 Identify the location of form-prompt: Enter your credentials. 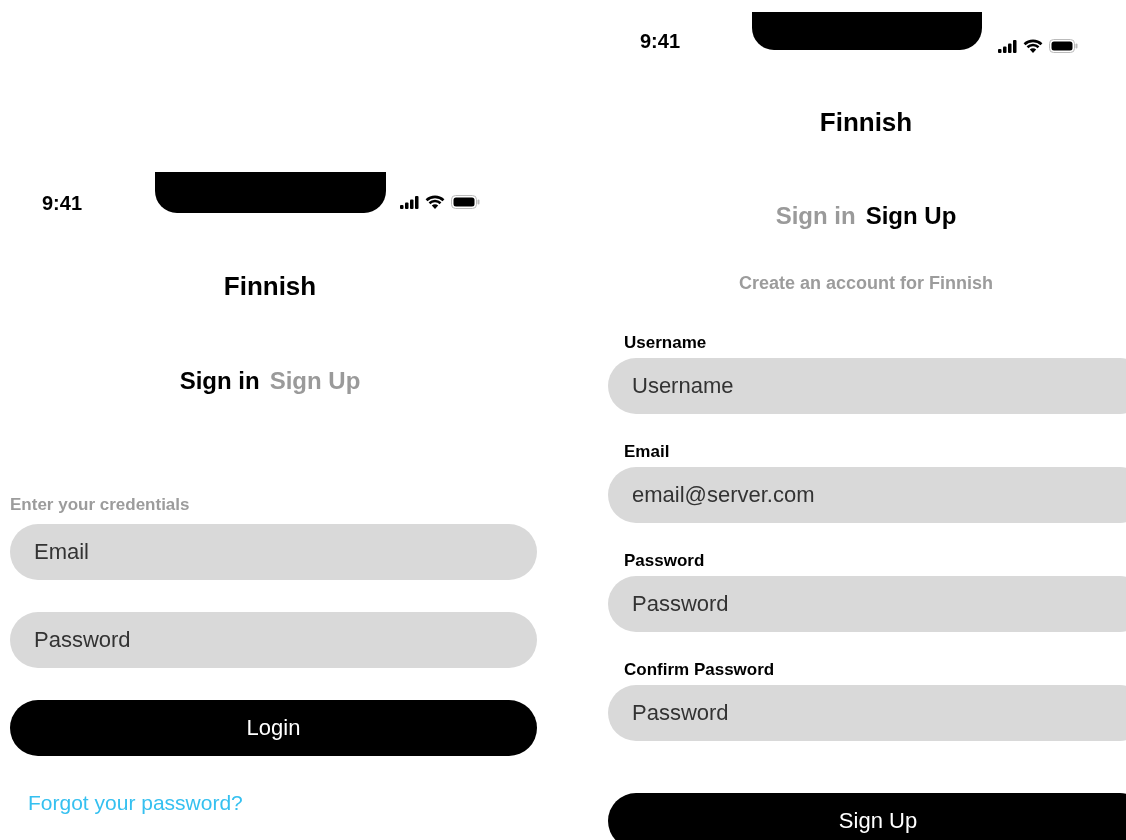
(99, 505).